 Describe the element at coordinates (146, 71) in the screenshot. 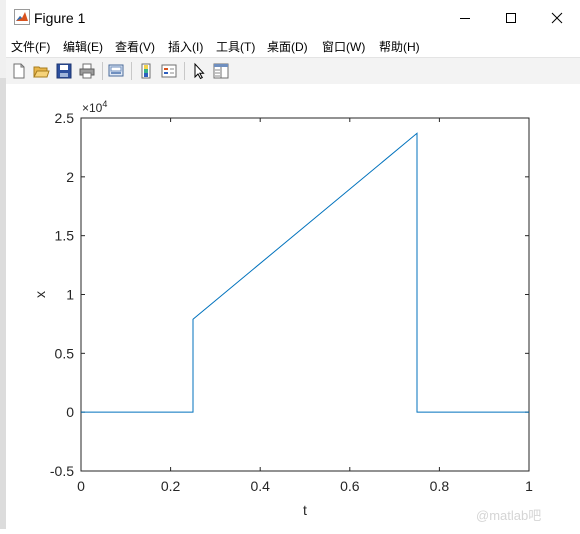

I see `insert-colorbar-icon` at that location.